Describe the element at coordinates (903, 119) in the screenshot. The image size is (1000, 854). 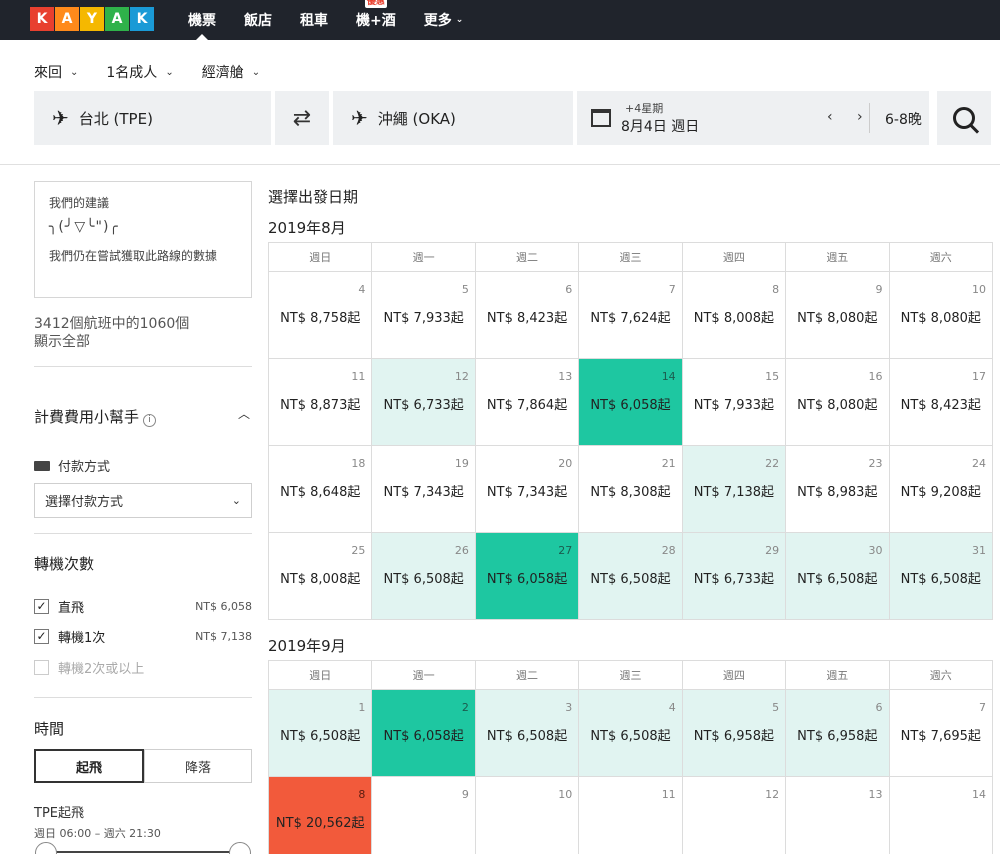
I see `nights-selector: 6-8晚` at that location.